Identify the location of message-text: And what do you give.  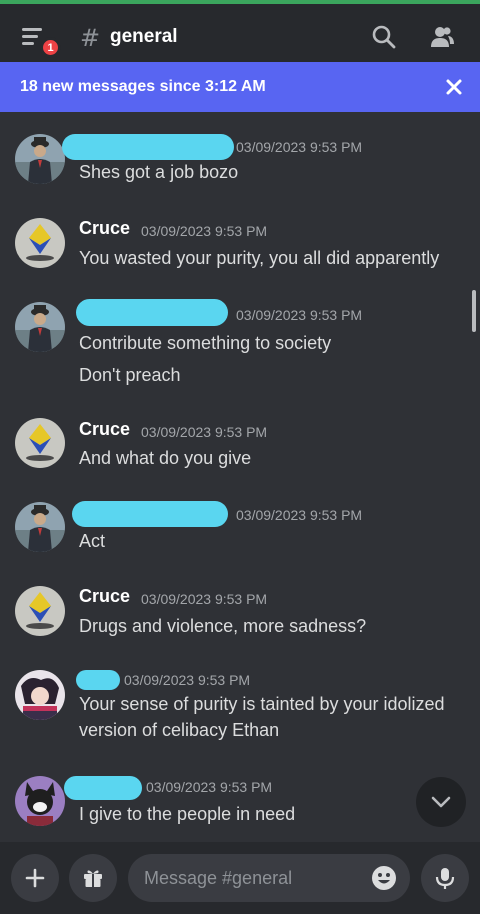
(165, 458).